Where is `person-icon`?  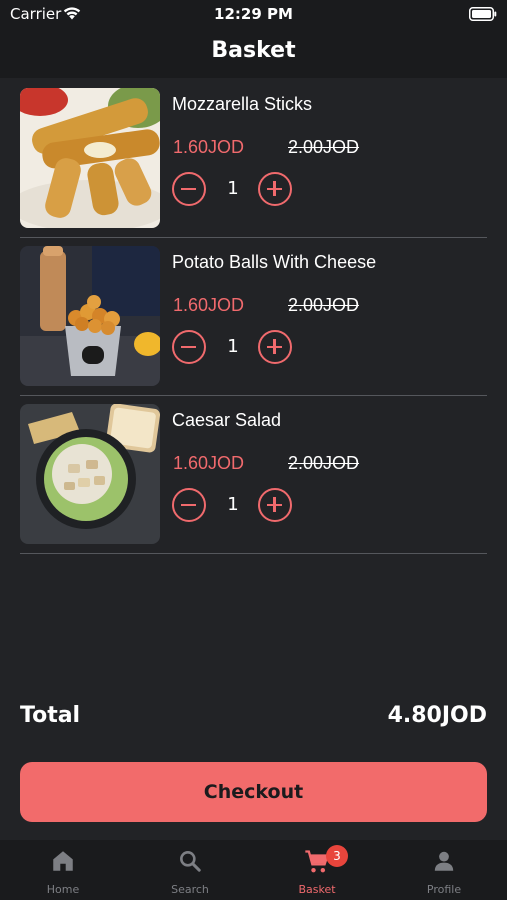 person-icon is located at coordinates (444, 861).